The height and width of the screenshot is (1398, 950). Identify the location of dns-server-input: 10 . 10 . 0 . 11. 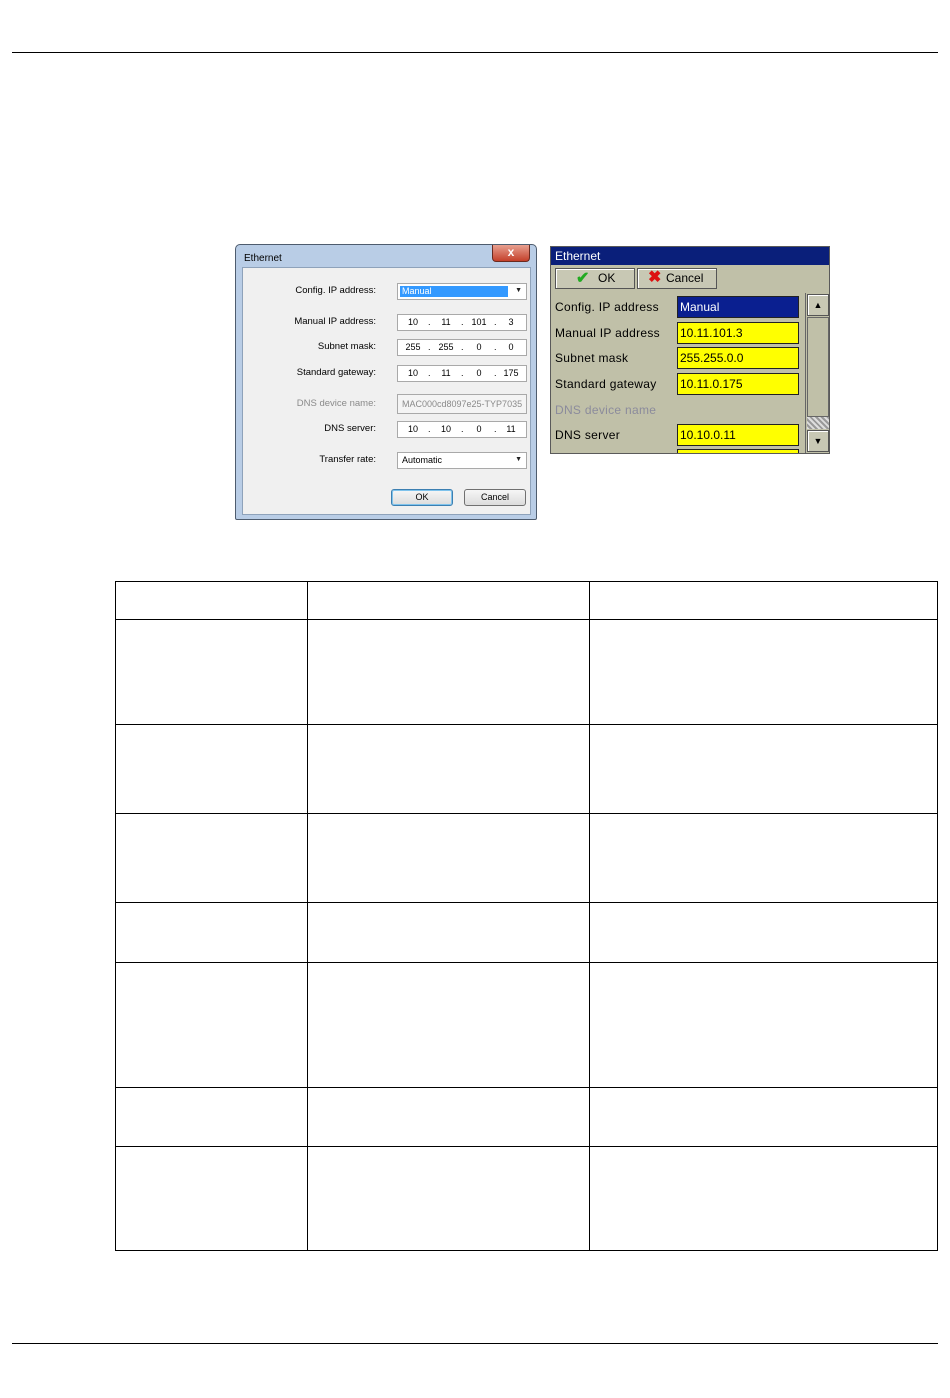
(462, 429).